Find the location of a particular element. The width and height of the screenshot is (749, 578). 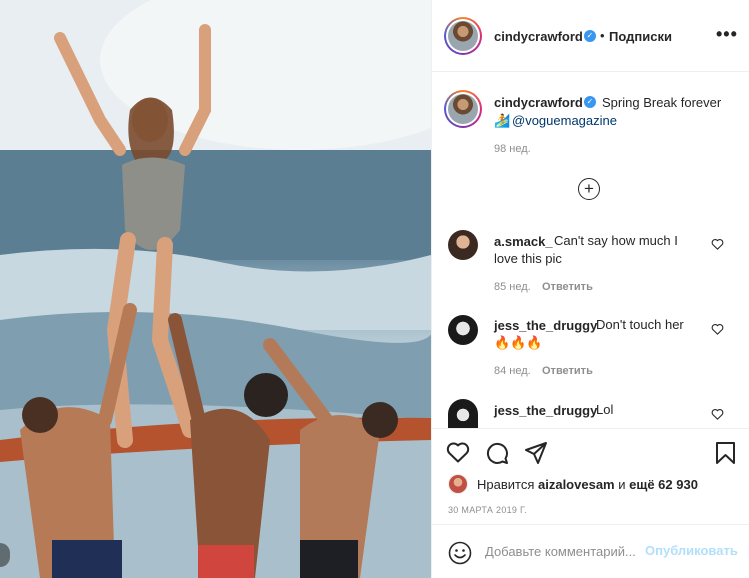

save-bookmark-icon is located at coordinates (725, 453).